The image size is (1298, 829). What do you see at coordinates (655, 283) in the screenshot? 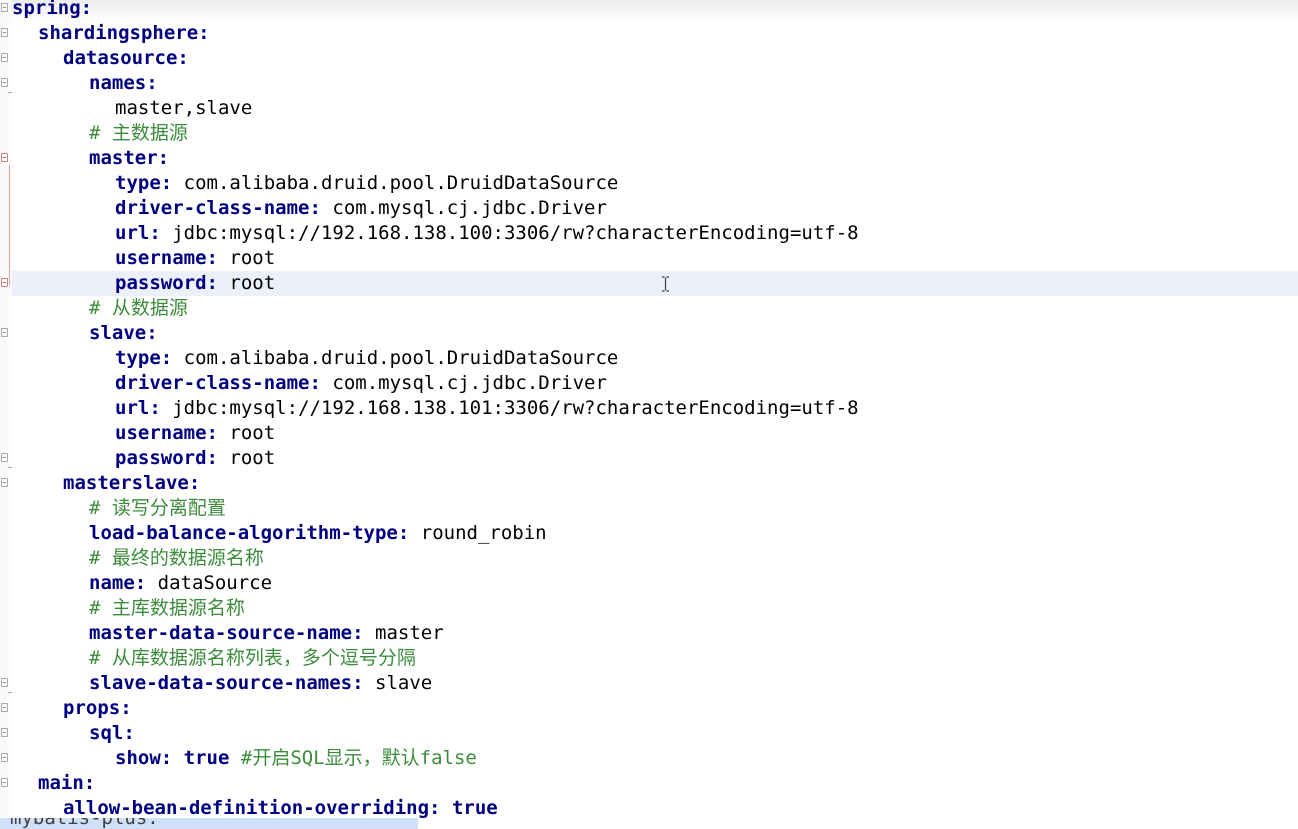
I see `current-code-line: password: root` at bounding box center [655, 283].